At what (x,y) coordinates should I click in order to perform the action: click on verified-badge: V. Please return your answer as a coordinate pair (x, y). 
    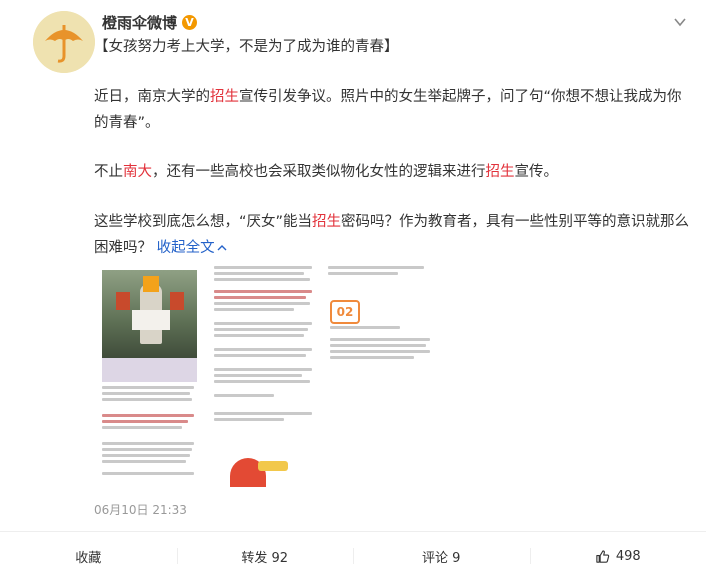
    Looking at the image, I should click on (190, 22).